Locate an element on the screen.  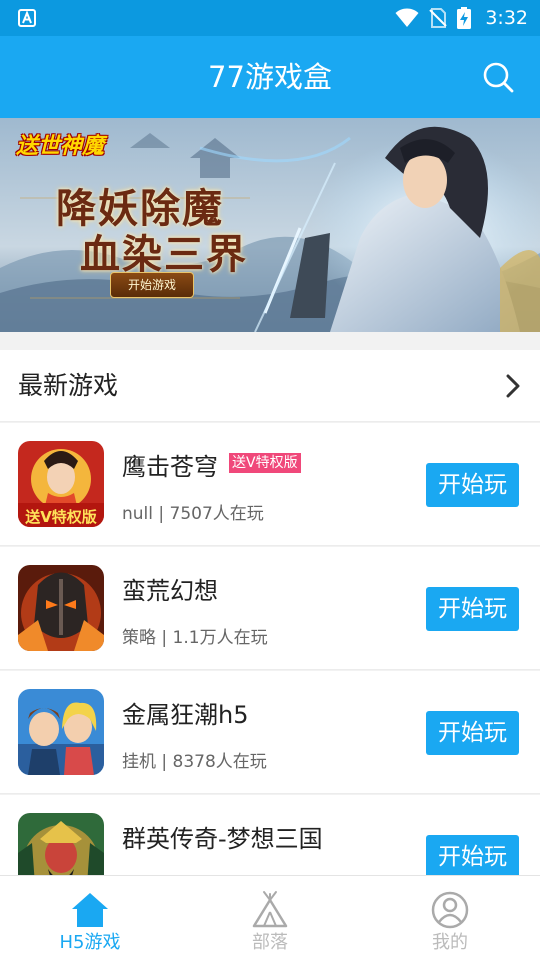
game-name: 金属狂潮h5 is located at coordinates (185, 715).